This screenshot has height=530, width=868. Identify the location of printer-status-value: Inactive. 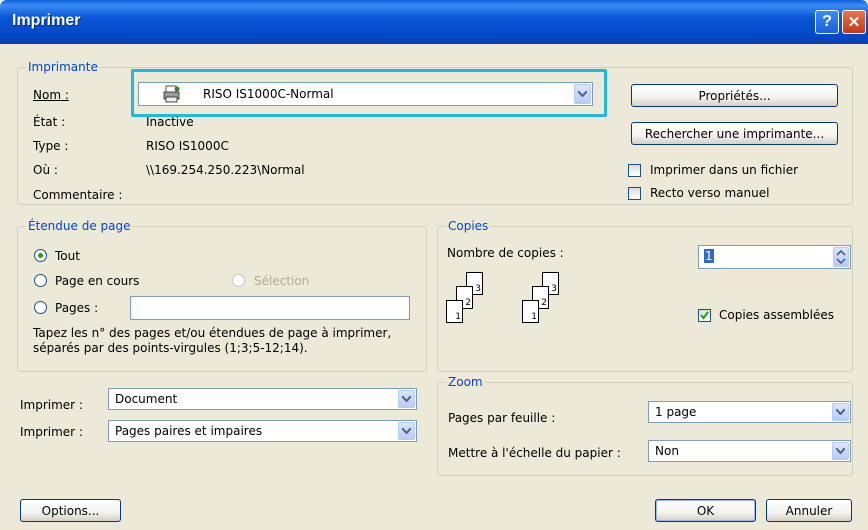
(170, 122).